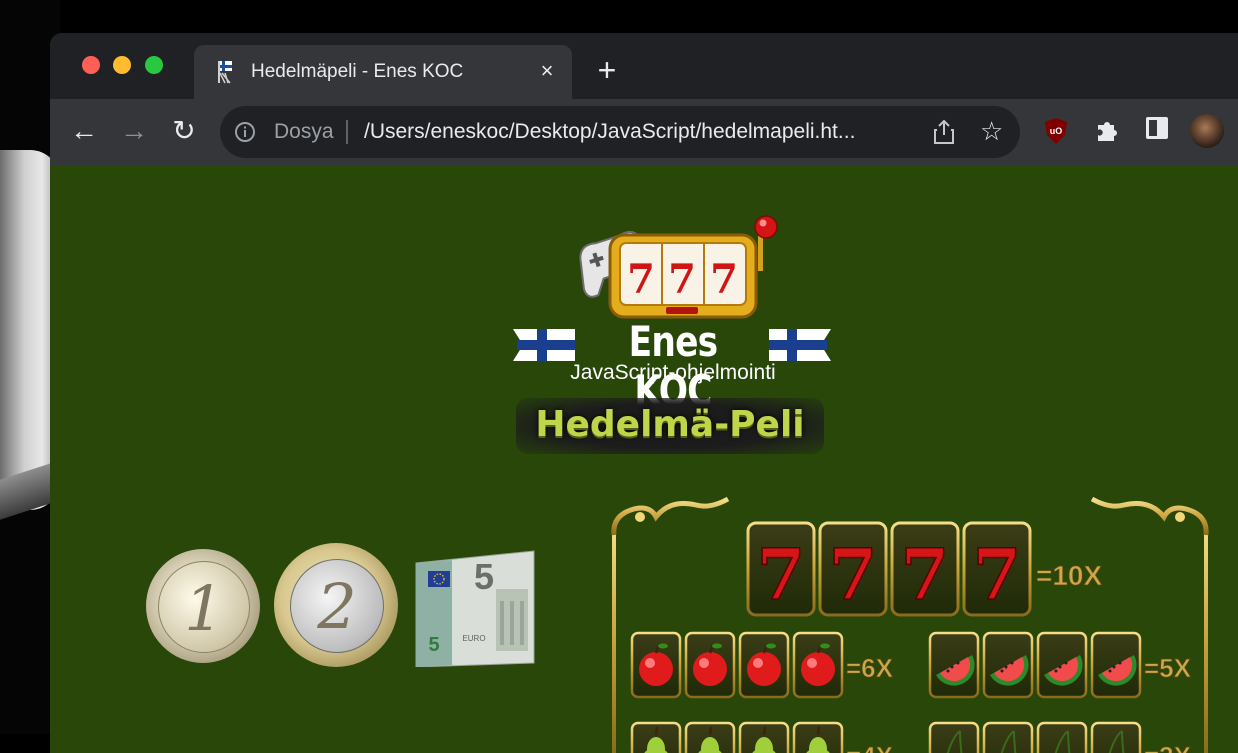  Describe the element at coordinates (853, 574) in the screenshot. I see `paytable-seven-2: 7` at that location.